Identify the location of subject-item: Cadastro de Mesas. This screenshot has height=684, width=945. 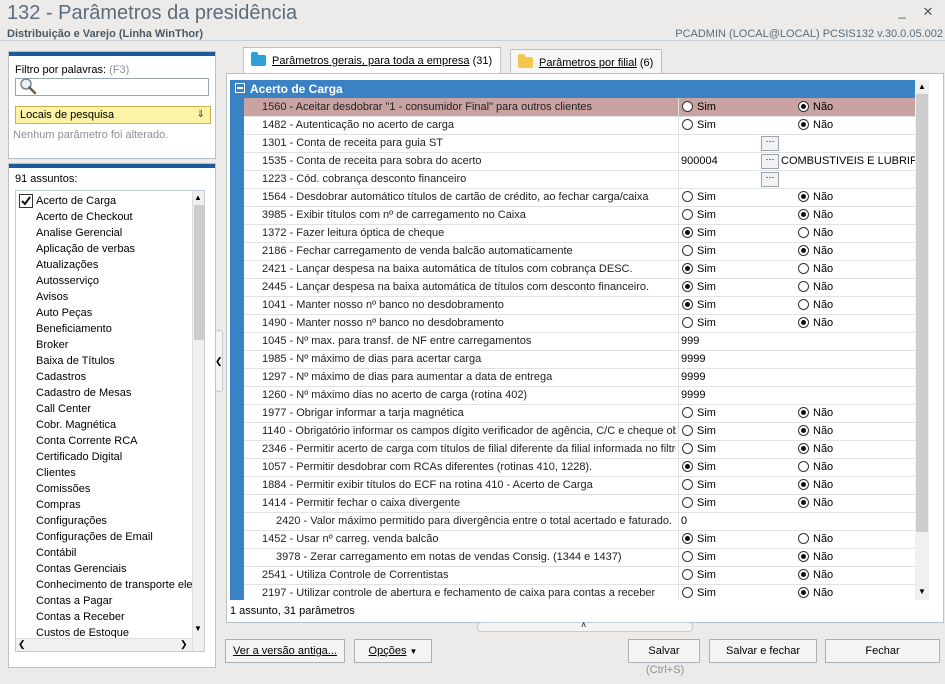
(83, 393).